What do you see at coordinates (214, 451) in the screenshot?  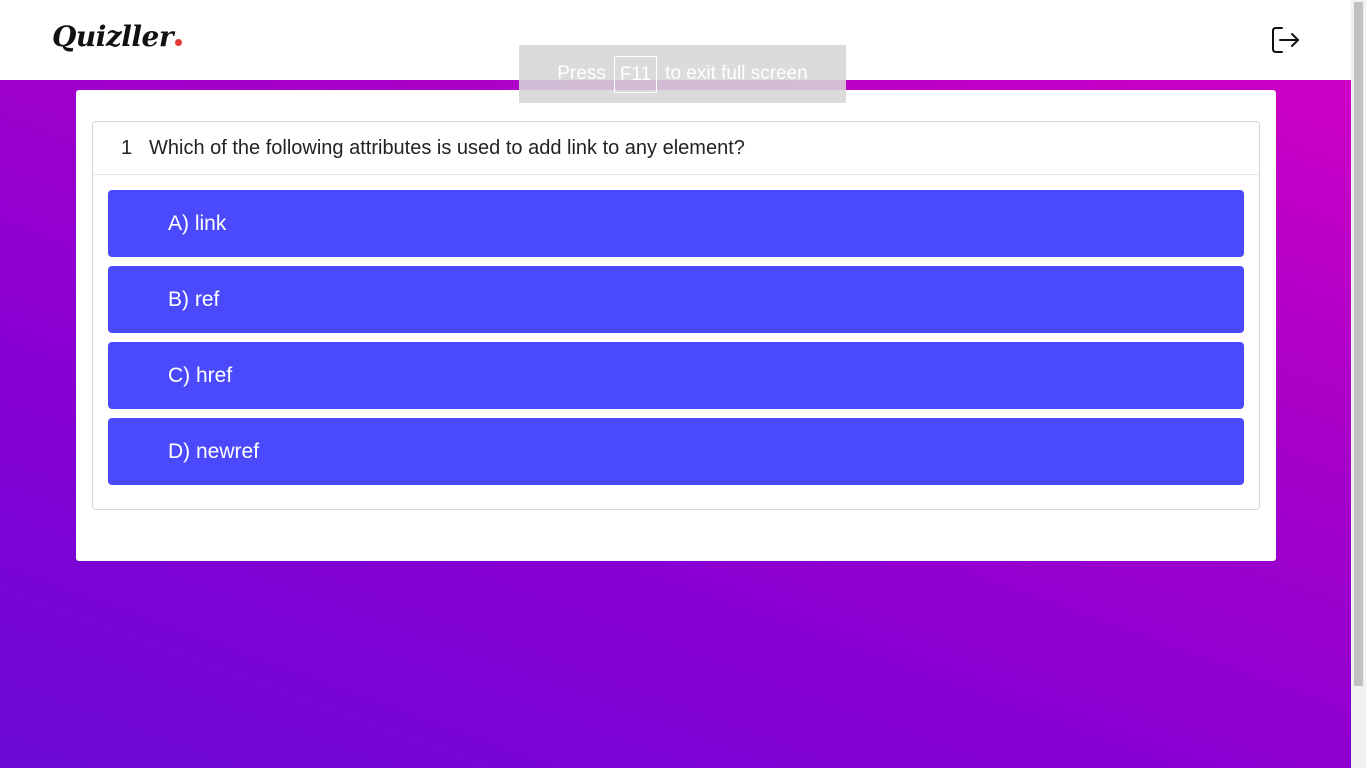 I see `option-label: D) newref` at bounding box center [214, 451].